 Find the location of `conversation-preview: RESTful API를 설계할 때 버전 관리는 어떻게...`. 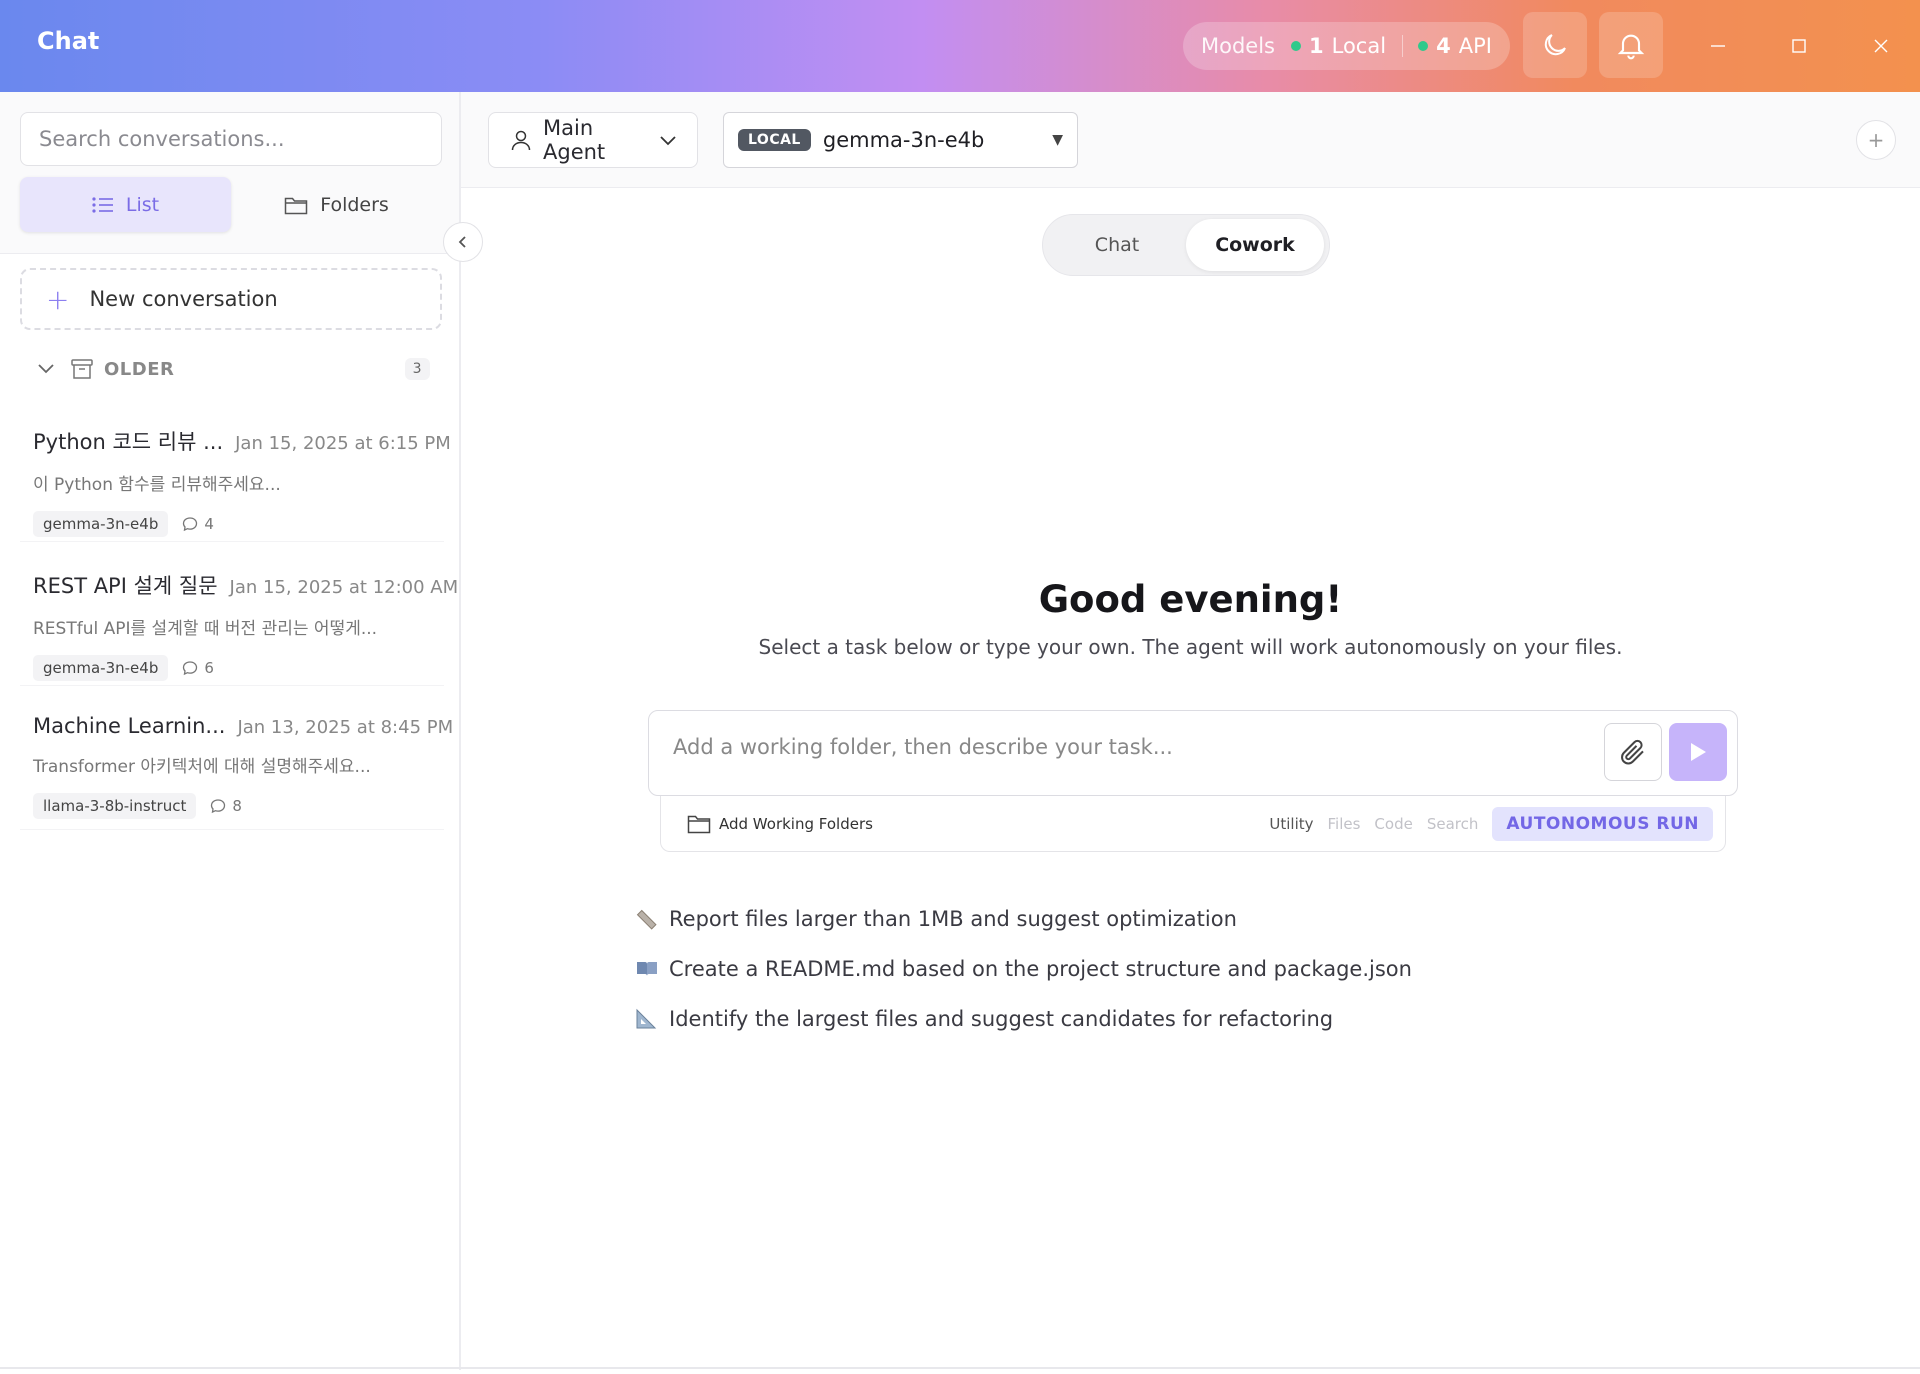

conversation-preview: RESTful API를 설계할 때 버전 관리는 어떻게... is located at coordinates (205, 629).